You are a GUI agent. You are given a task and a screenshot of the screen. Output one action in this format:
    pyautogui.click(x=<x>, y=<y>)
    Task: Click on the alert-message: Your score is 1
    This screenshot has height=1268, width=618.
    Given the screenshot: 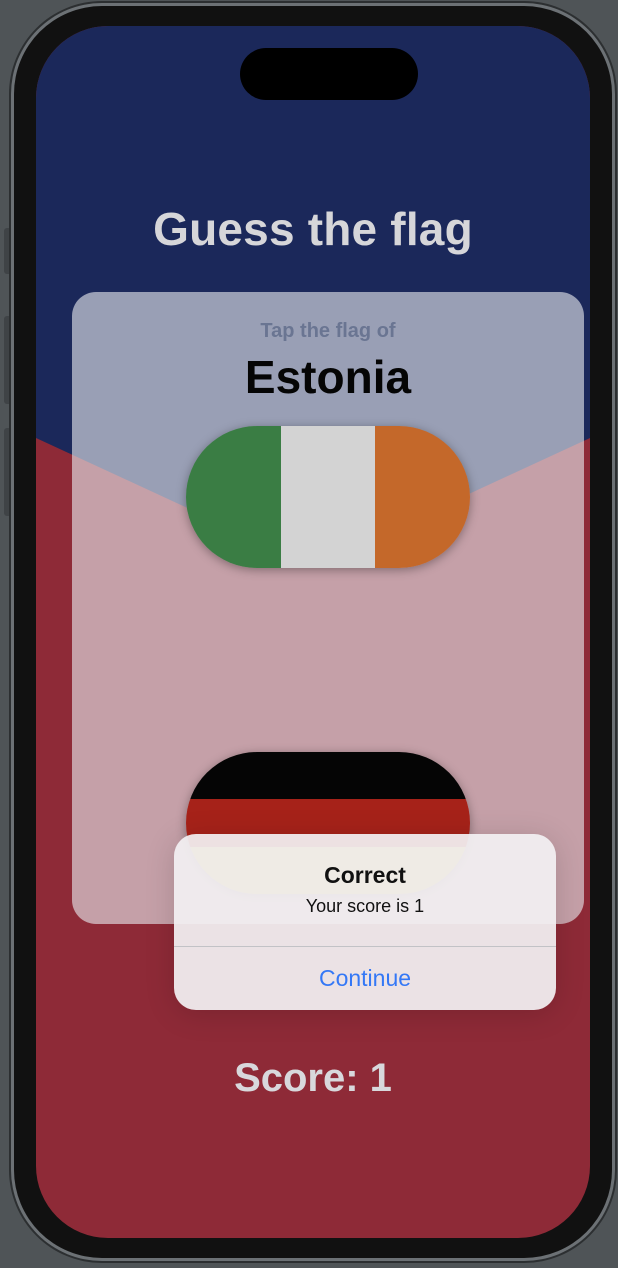 What is the action you would take?
    pyautogui.click(x=365, y=906)
    